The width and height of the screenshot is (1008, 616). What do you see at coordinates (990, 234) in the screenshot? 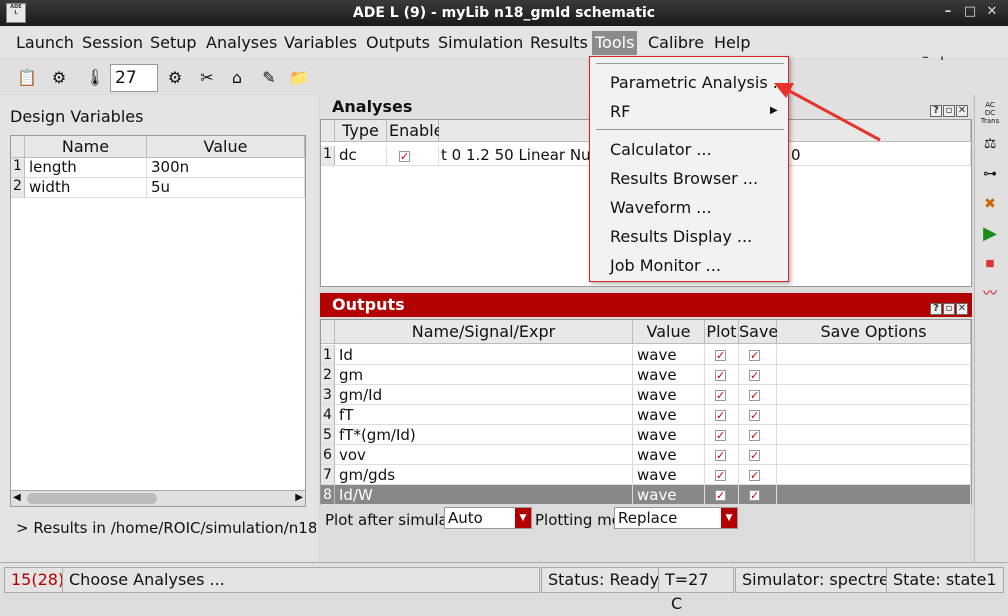
I see `run-icon: ▶` at bounding box center [990, 234].